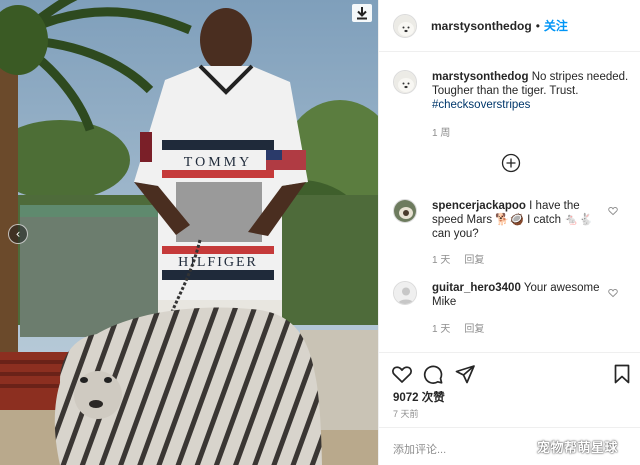  I want to click on chevron-left-icon: ‹, so click(18, 234).